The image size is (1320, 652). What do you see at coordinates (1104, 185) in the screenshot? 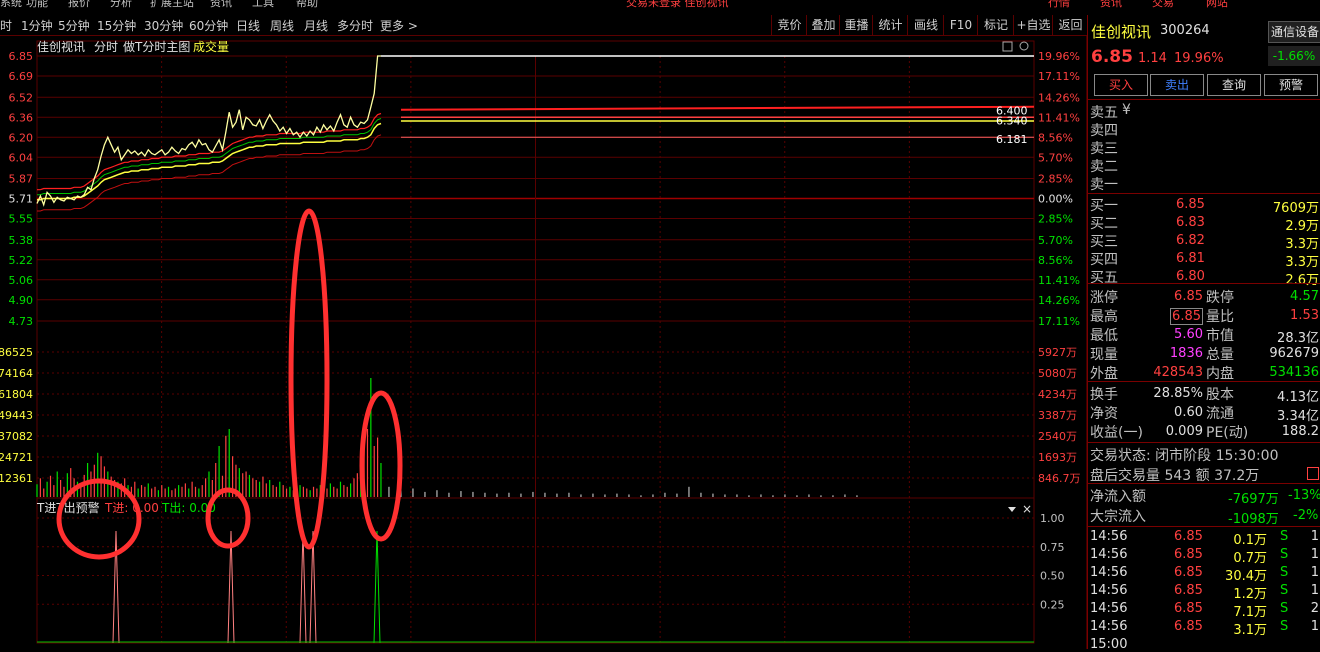
I see `sell-level-label: 卖一` at bounding box center [1104, 185].